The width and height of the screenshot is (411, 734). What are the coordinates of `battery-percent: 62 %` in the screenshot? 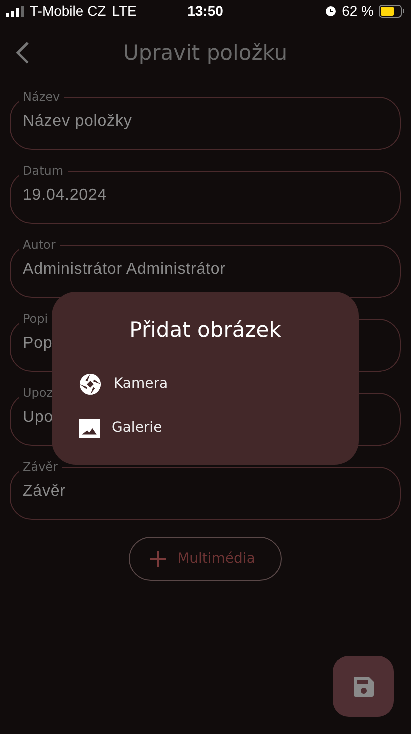 It's located at (358, 11).